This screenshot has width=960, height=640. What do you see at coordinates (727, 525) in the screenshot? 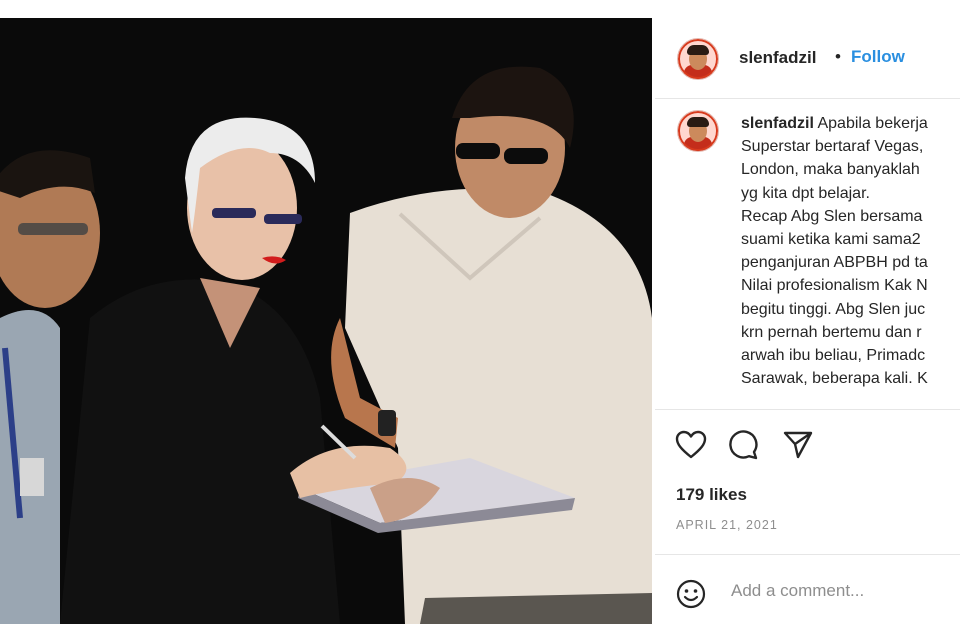
I see `post-date: APRIL 21, 2021` at bounding box center [727, 525].